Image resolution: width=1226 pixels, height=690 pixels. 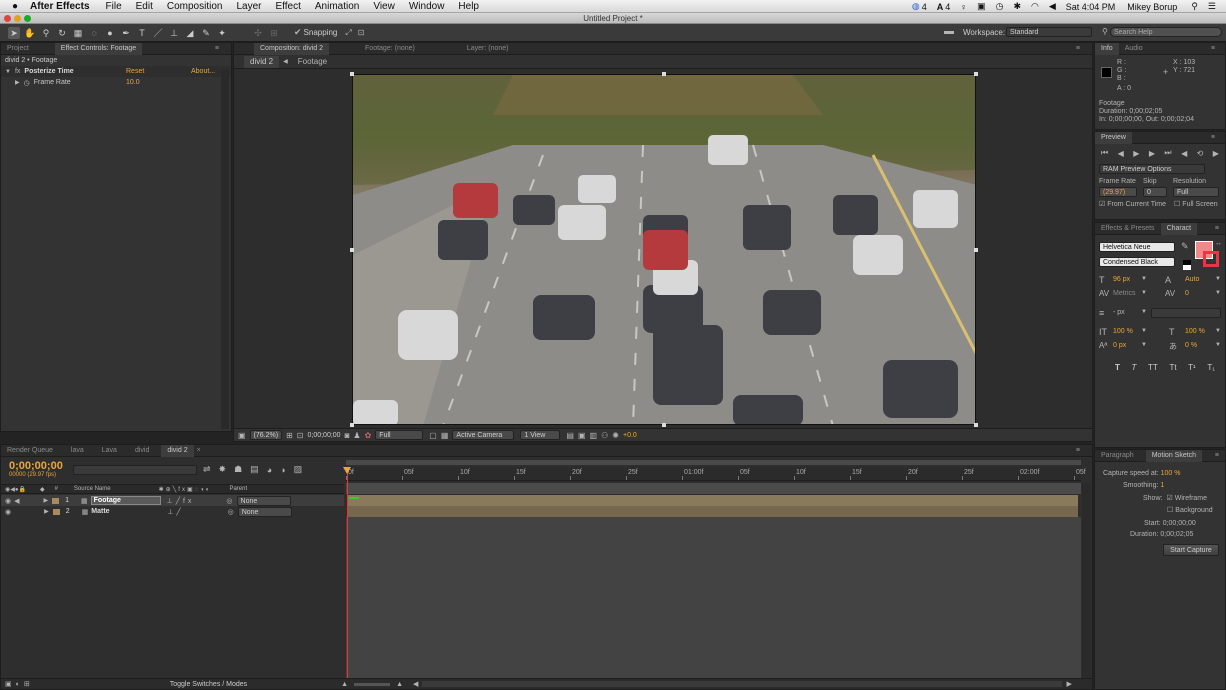 What do you see at coordinates (1119, 312) in the screenshot?
I see `stroke-width-value: - px` at bounding box center [1119, 312].